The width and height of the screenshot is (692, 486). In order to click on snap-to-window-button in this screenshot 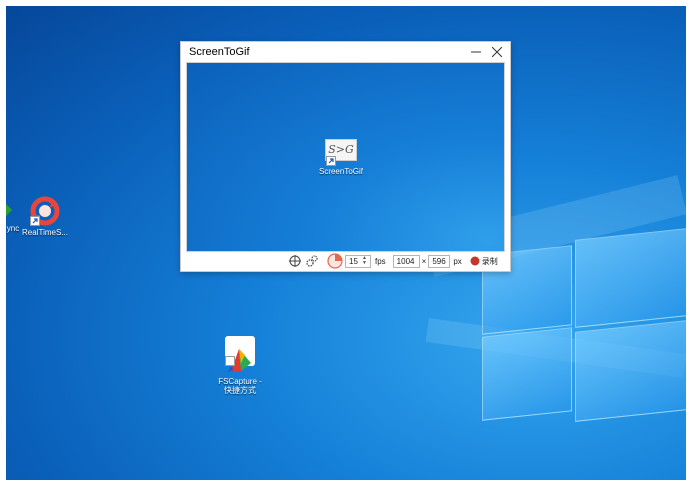, I will do `click(295, 261)`.